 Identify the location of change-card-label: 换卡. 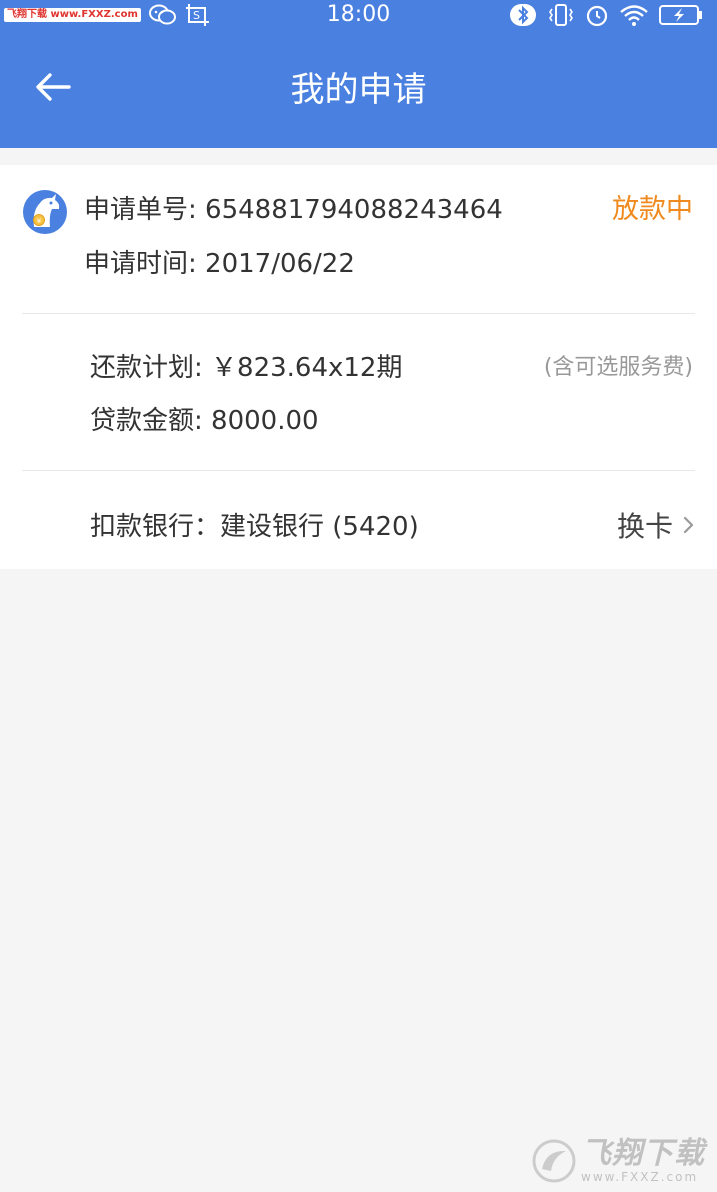
(644, 526).